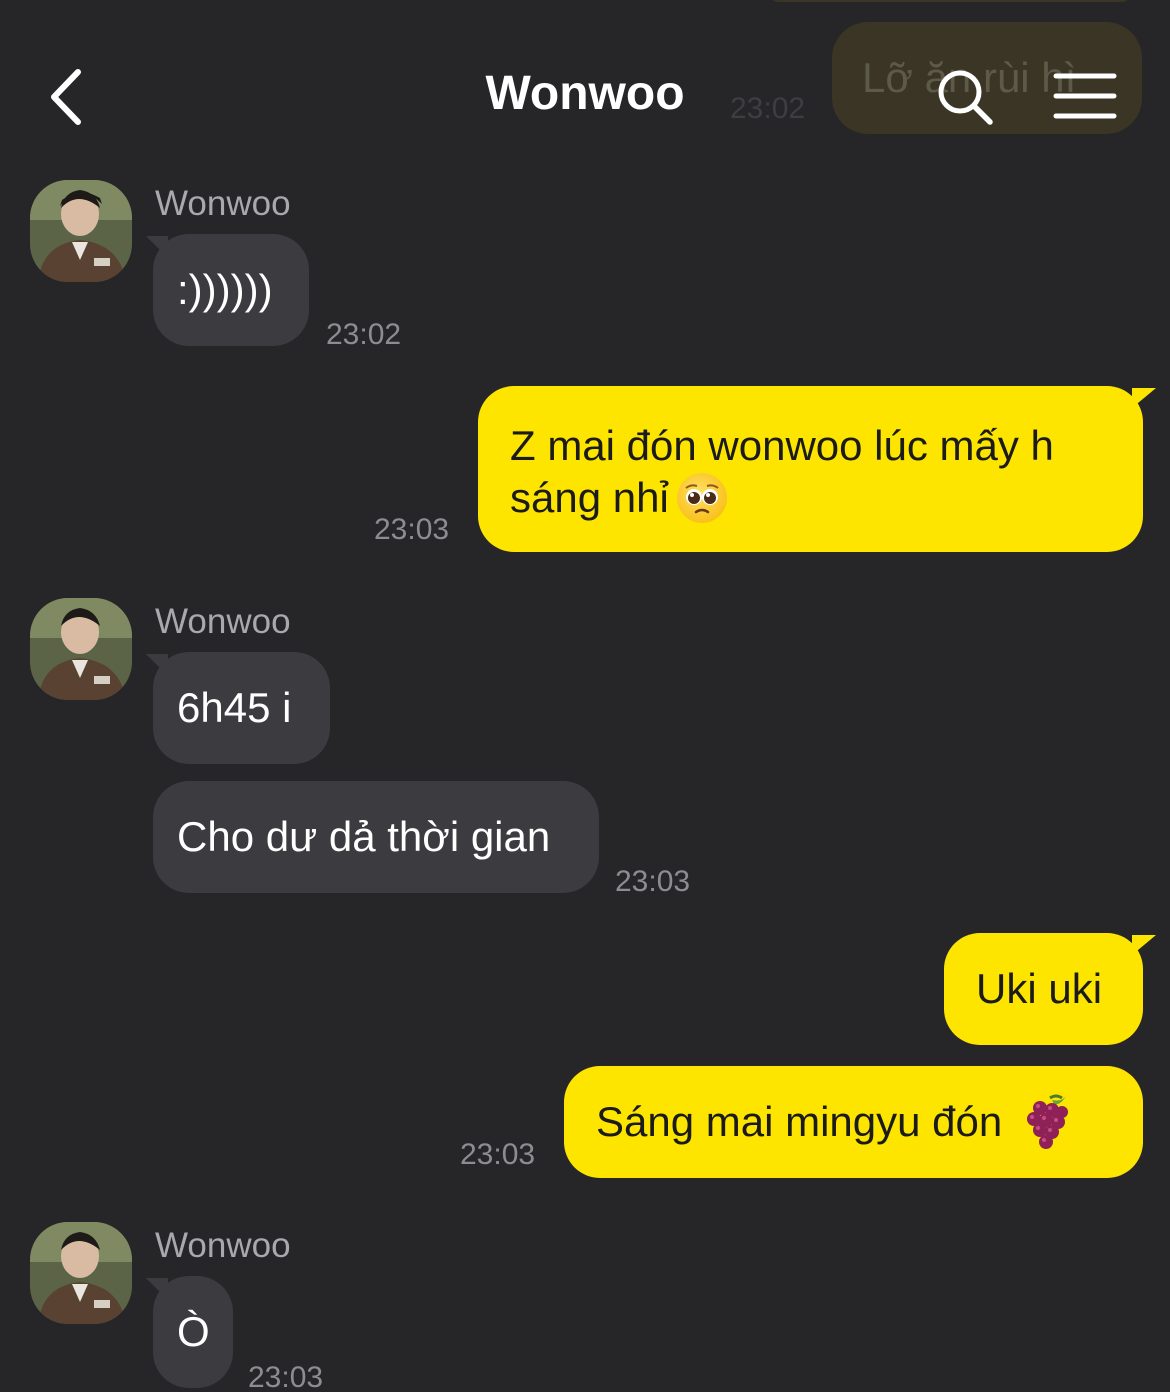  I want to click on message-text: Cho dư dả thời gian, so click(364, 836).